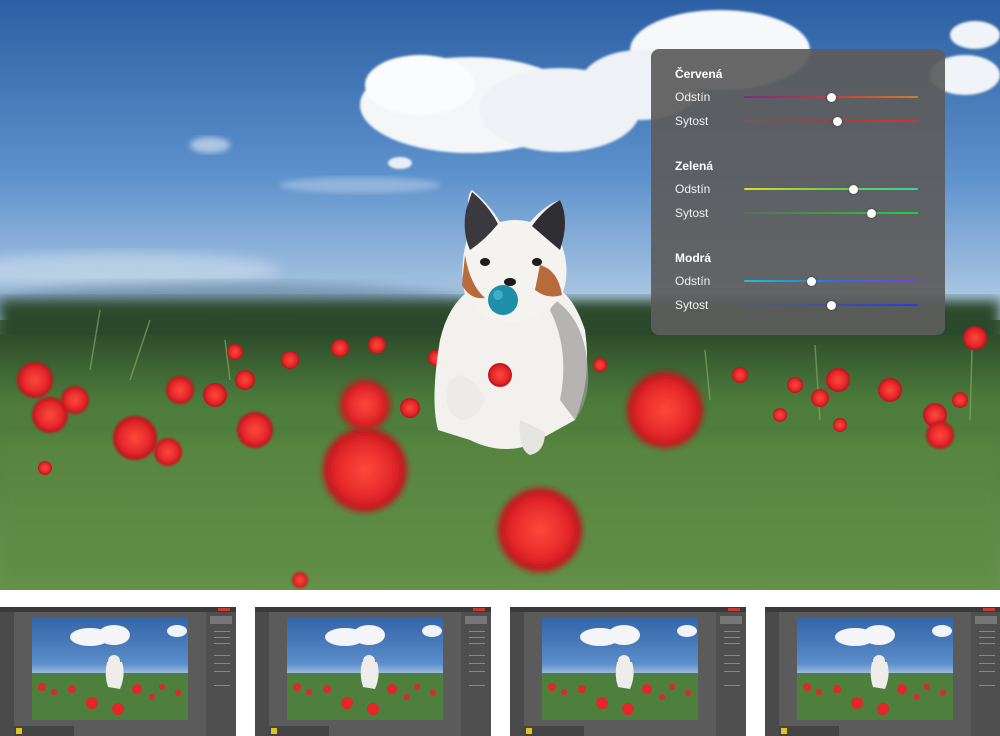 The width and height of the screenshot is (1000, 736). I want to click on group-title-red: Červená, so click(699, 74).